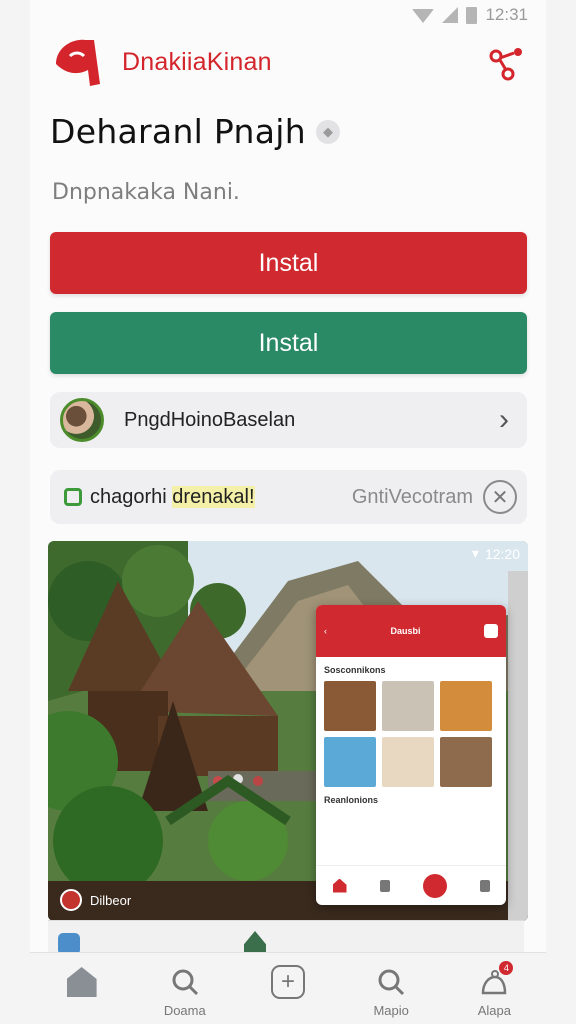  Describe the element at coordinates (184, 1010) in the screenshot. I see `nav-label: Doama` at that location.